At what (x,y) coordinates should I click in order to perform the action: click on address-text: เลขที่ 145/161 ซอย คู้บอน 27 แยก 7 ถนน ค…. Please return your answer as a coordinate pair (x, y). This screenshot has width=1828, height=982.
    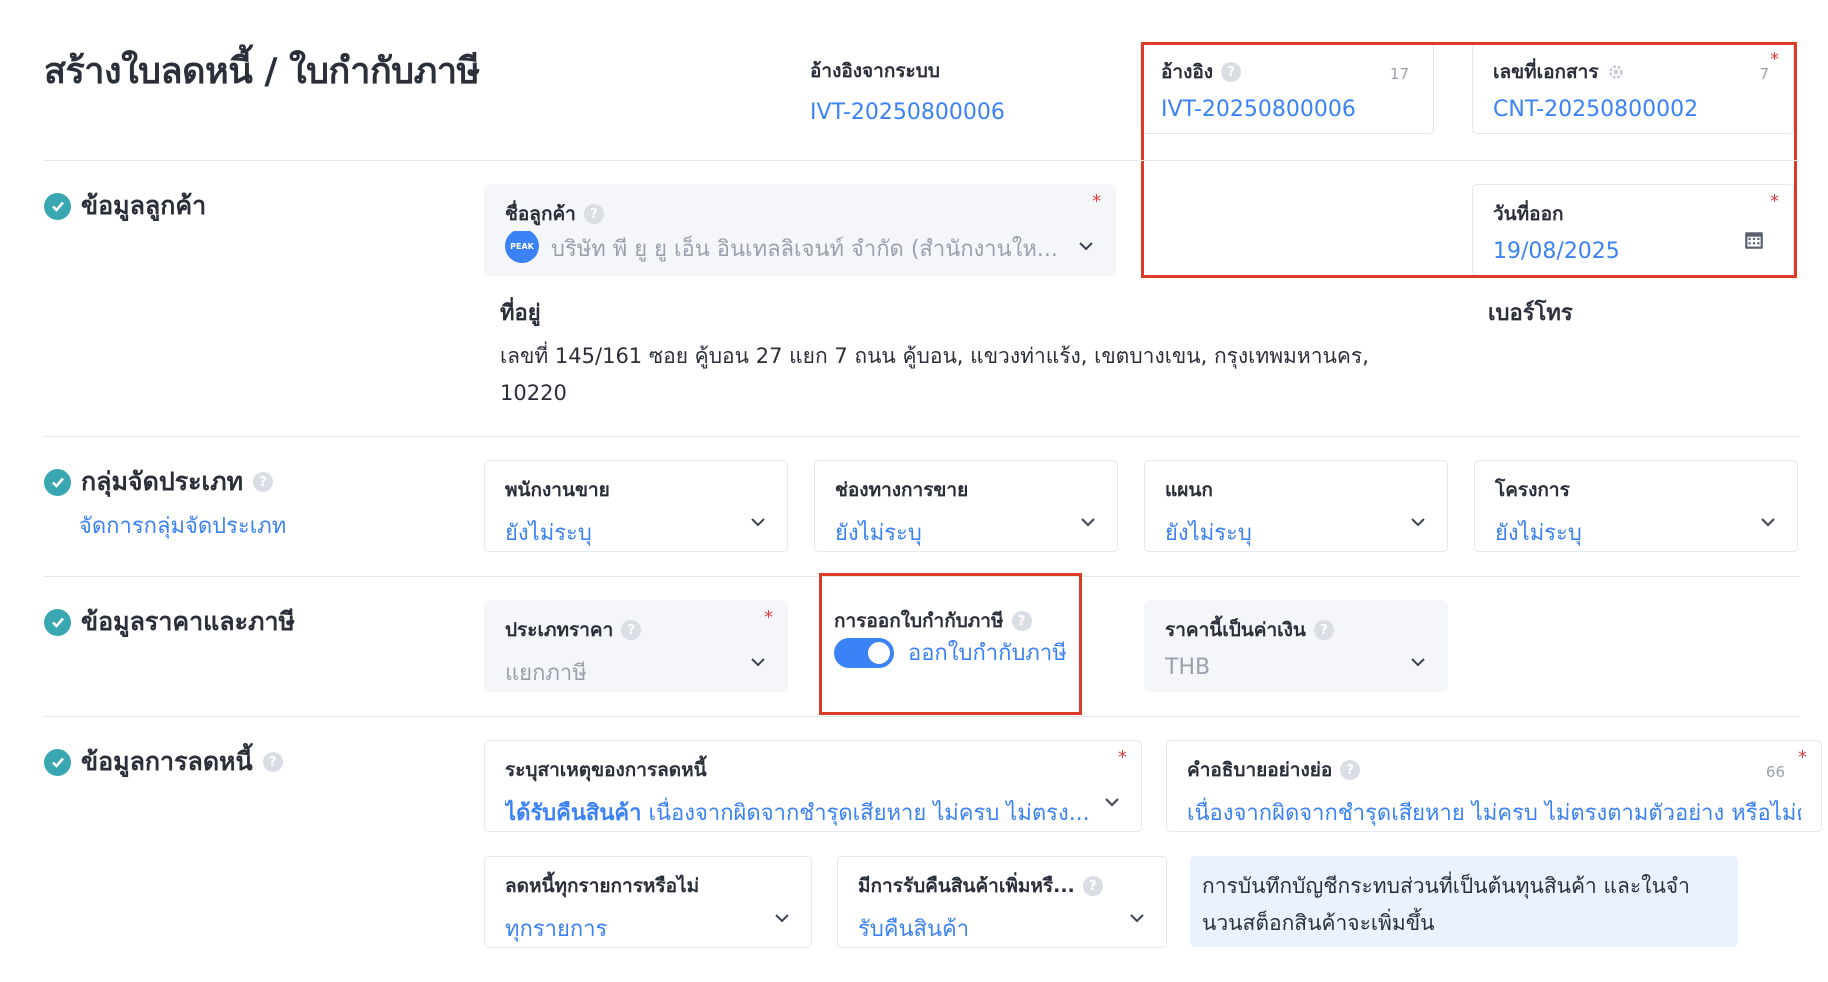
    Looking at the image, I should click on (950, 375).